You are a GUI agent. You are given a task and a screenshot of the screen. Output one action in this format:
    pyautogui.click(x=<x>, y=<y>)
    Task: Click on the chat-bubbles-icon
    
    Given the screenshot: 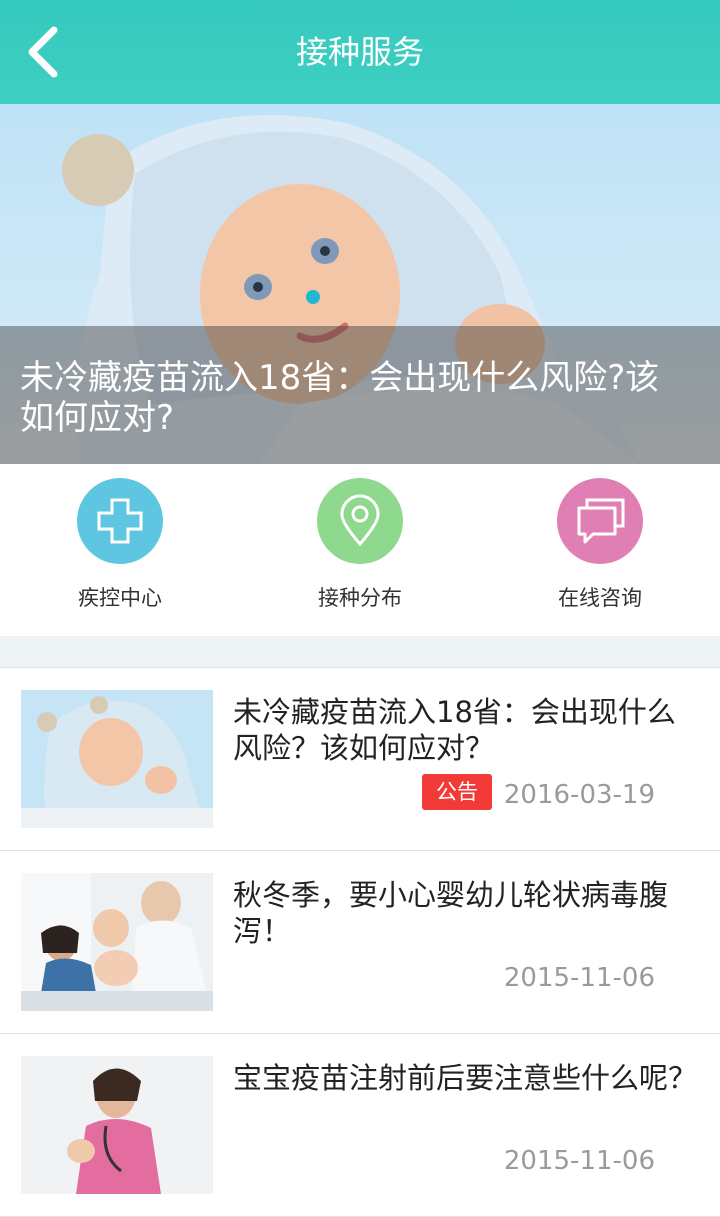 What is the action you would take?
    pyautogui.click(x=600, y=521)
    